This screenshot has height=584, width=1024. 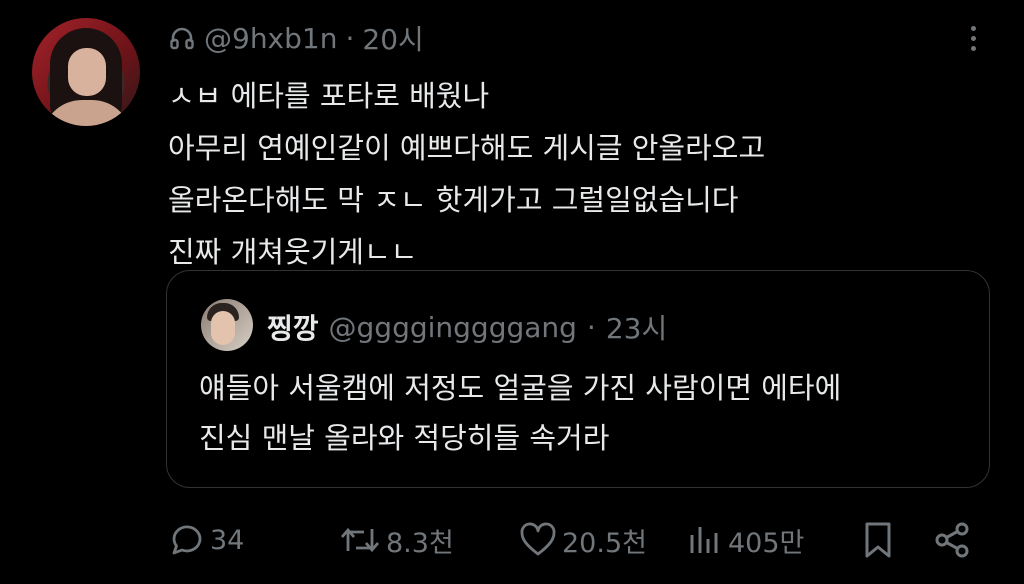 I want to click on action-bar: 34 8.3천 20.5천 405만, so click(x=573, y=540).